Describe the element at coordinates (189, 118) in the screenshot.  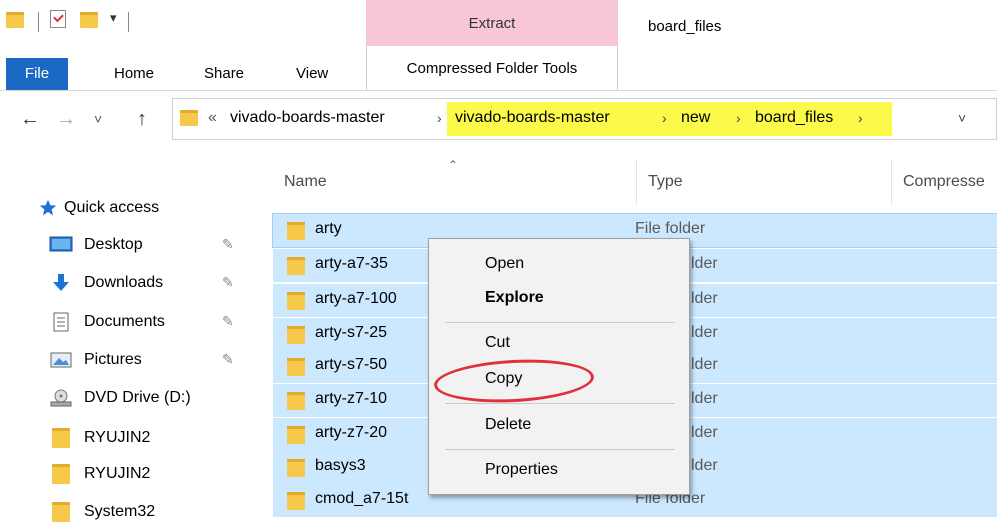
I see `address-folder-icon` at that location.